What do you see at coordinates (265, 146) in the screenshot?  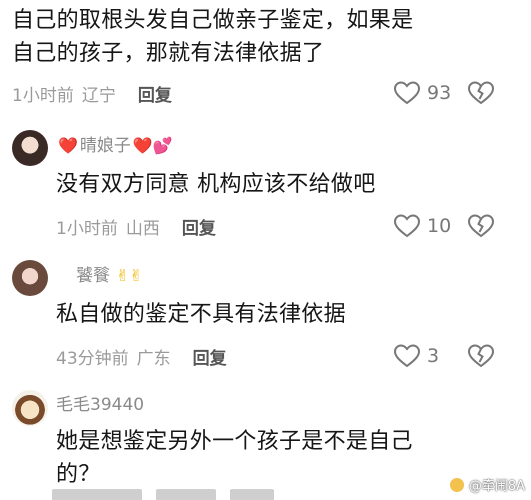 I see `comment-username-row: ❤️ 晴娘子 ❤️💕` at bounding box center [265, 146].